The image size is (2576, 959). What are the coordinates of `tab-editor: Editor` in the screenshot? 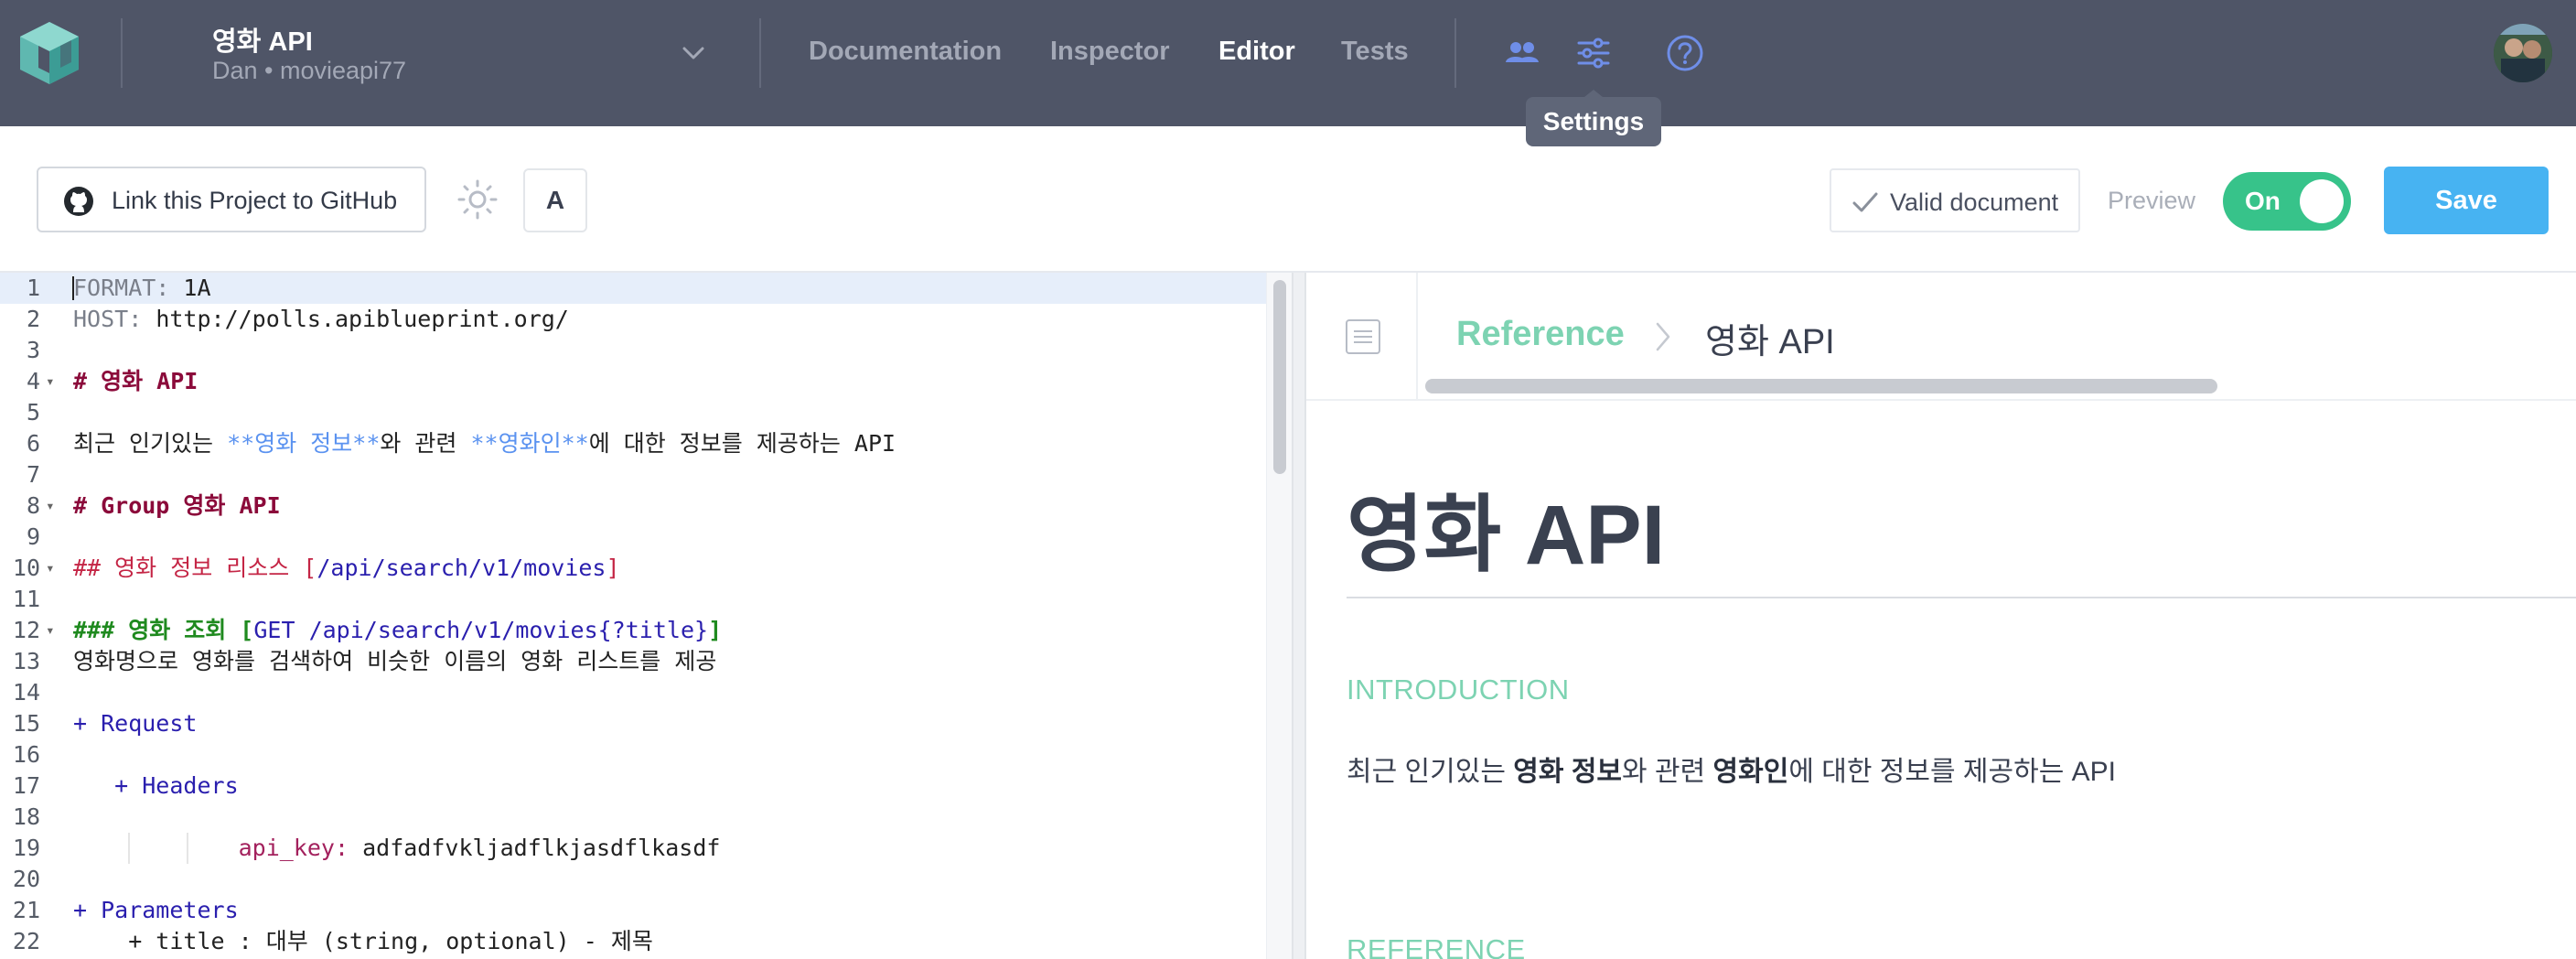 It's located at (1257, 52).